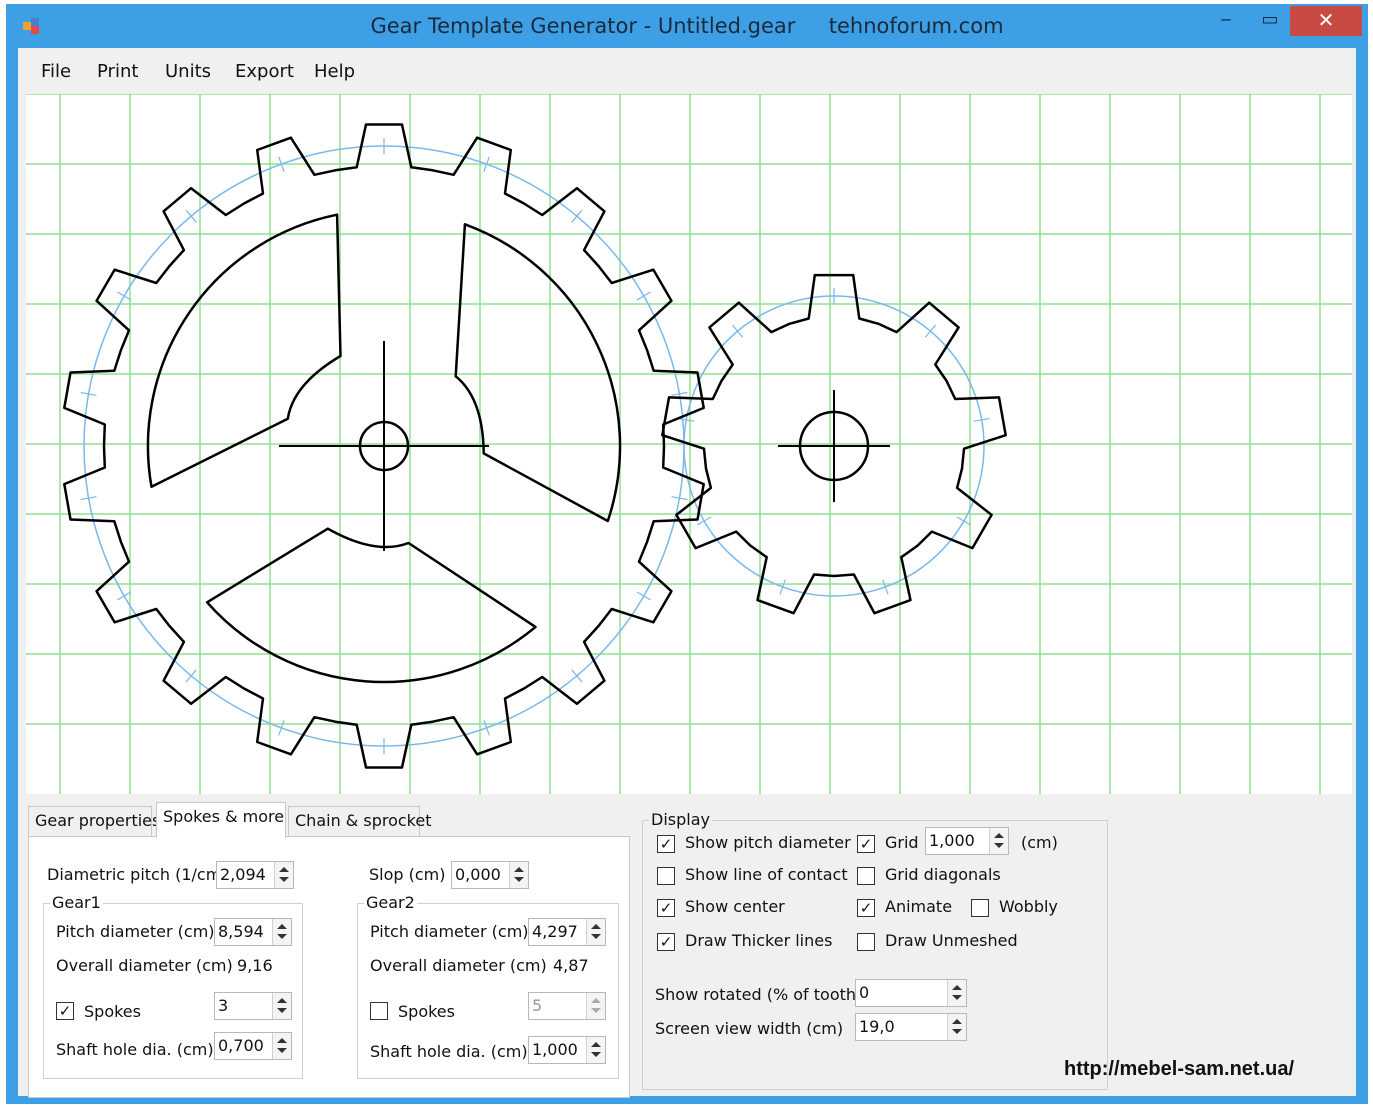  What do you see at coordinates (567, 1006) in the screenshot?
I see `gear2-spokes-stepper: 5` at bounding box center [567, 1006].